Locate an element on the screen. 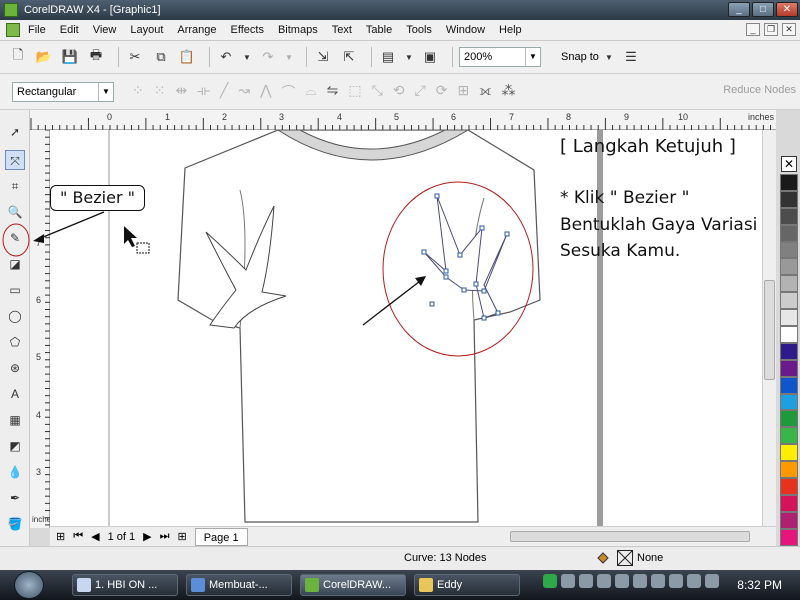 The width and height of the screenshot is (800, 600). text-tool-icon: A is located at coordinates (15, 394).